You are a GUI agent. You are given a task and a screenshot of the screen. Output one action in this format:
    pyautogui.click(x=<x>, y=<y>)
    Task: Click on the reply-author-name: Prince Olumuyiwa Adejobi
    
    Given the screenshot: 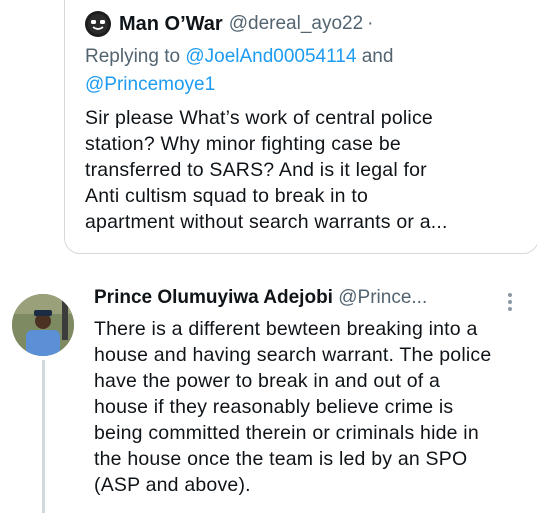 What is the action you would take?
    pyautogui.click(x=213, y=297)
    